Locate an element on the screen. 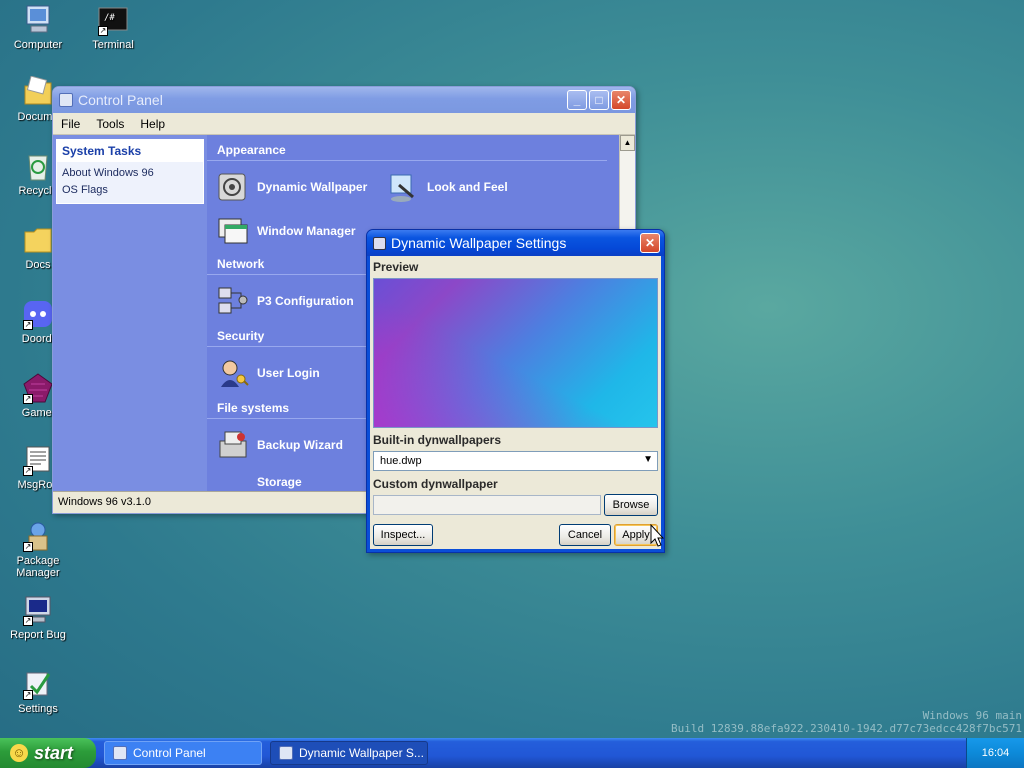  taskbar-item-control-panel: Control Panel is located at coordinates (183, 753).